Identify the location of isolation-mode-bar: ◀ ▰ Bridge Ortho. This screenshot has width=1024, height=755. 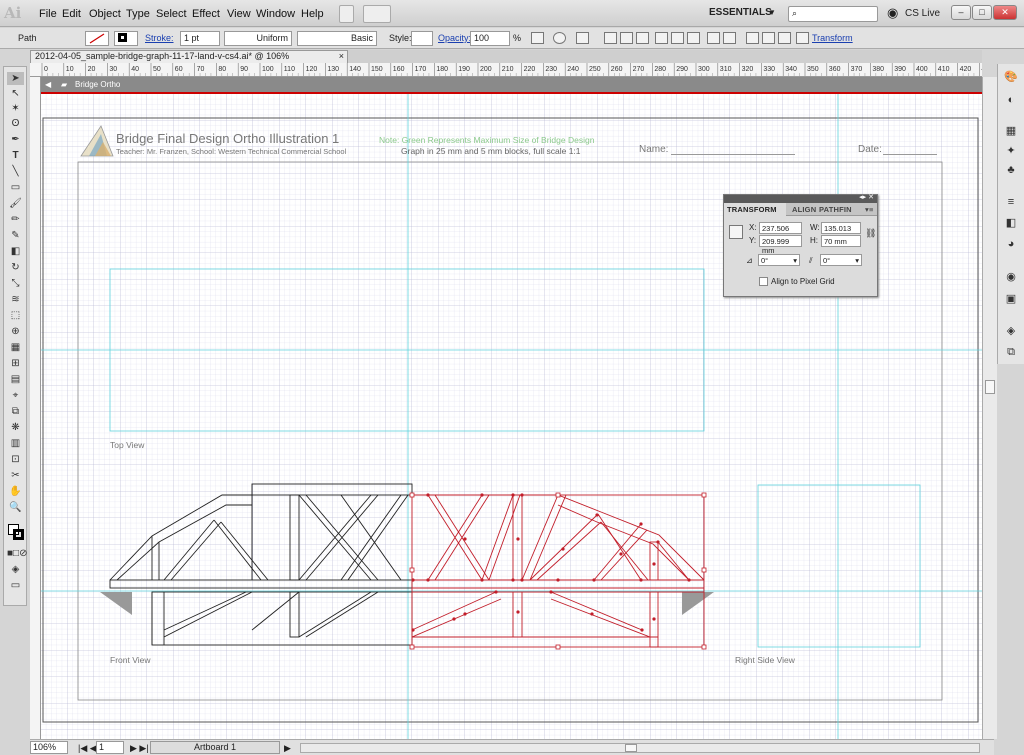
(511, 84).